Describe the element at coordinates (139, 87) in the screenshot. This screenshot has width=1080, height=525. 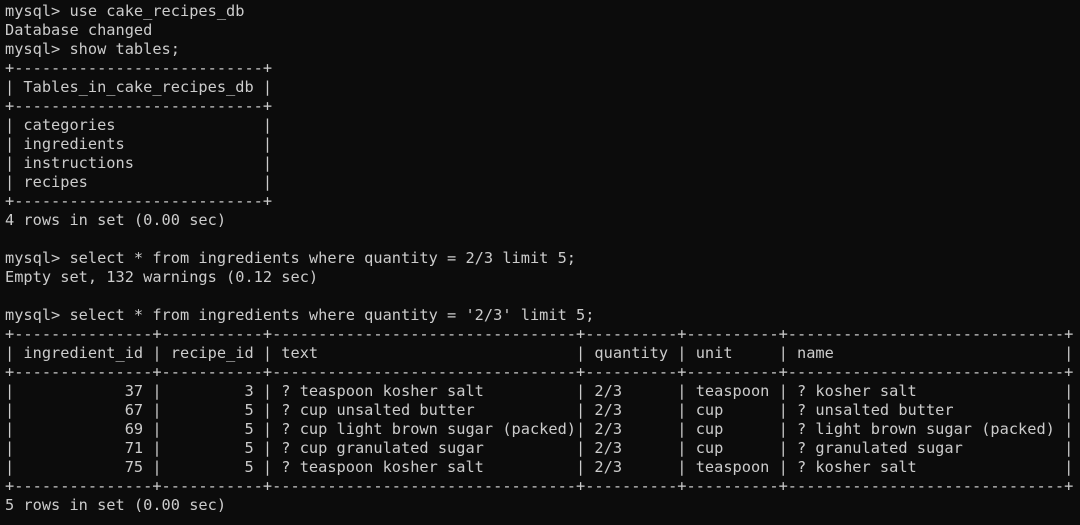
I see `table-header: | Tables_in_cake_recipes_db |` at that location.